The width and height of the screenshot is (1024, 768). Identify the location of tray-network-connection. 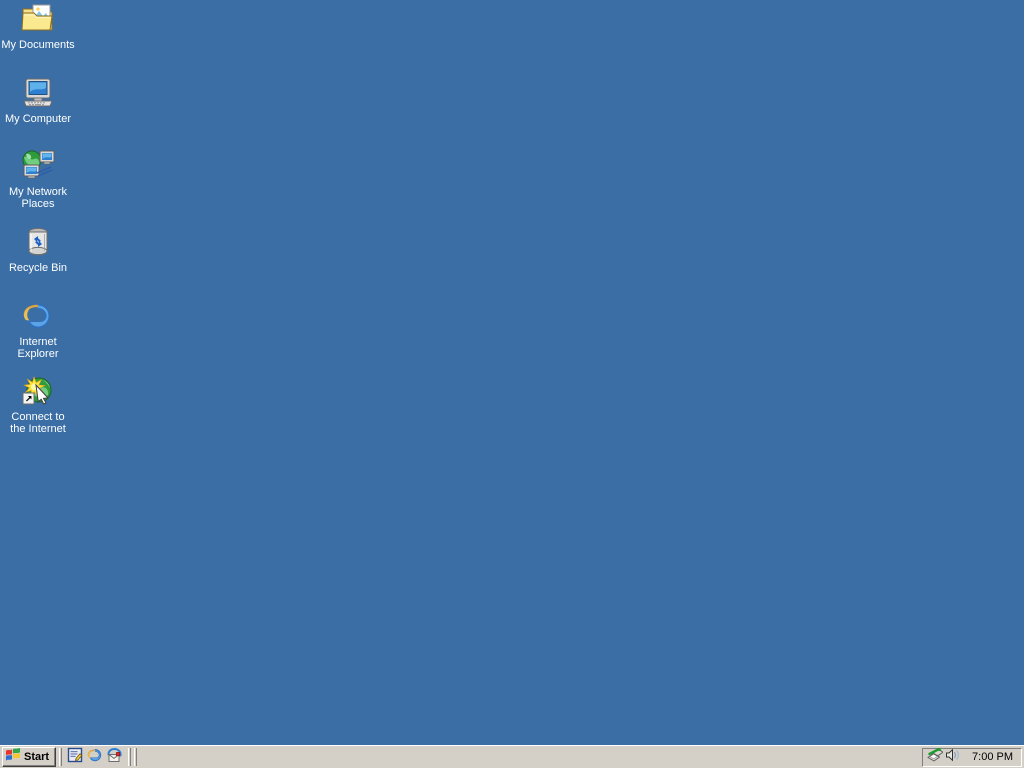
(935, 757).